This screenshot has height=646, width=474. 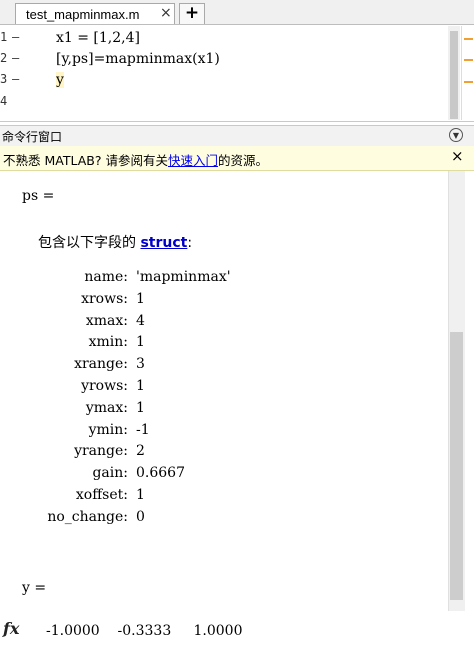 I want to click on field-name: xoffset:, so click(x=101, y=495).